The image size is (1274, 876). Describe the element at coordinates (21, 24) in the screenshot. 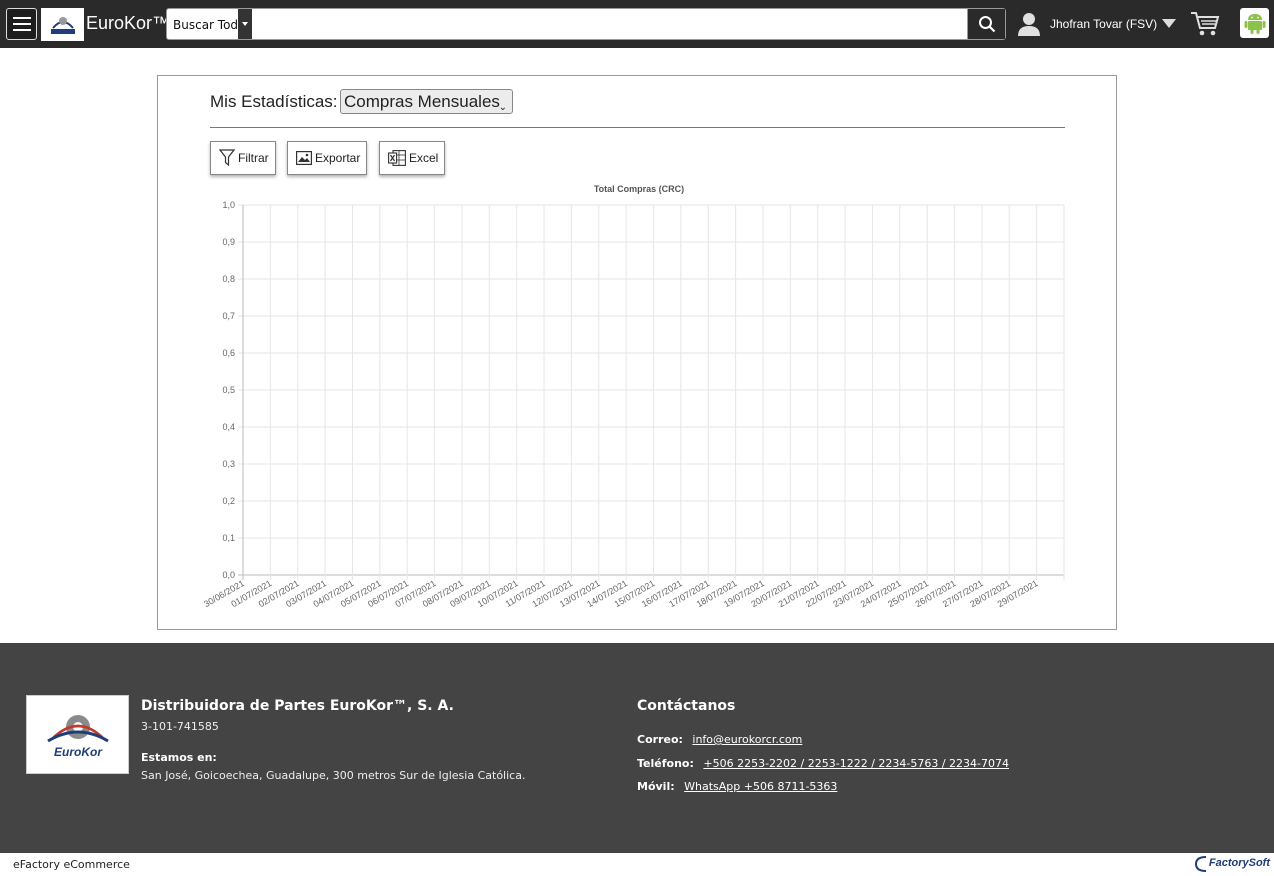

I see `hamburger-menu-button` at that location.